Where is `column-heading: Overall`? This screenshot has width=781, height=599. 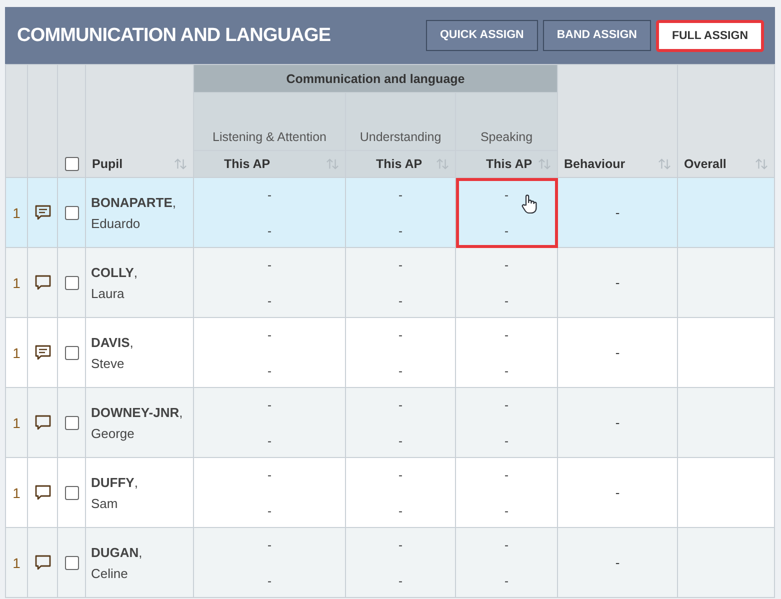
column-heading: Overall is located at coordinates (705, 164).